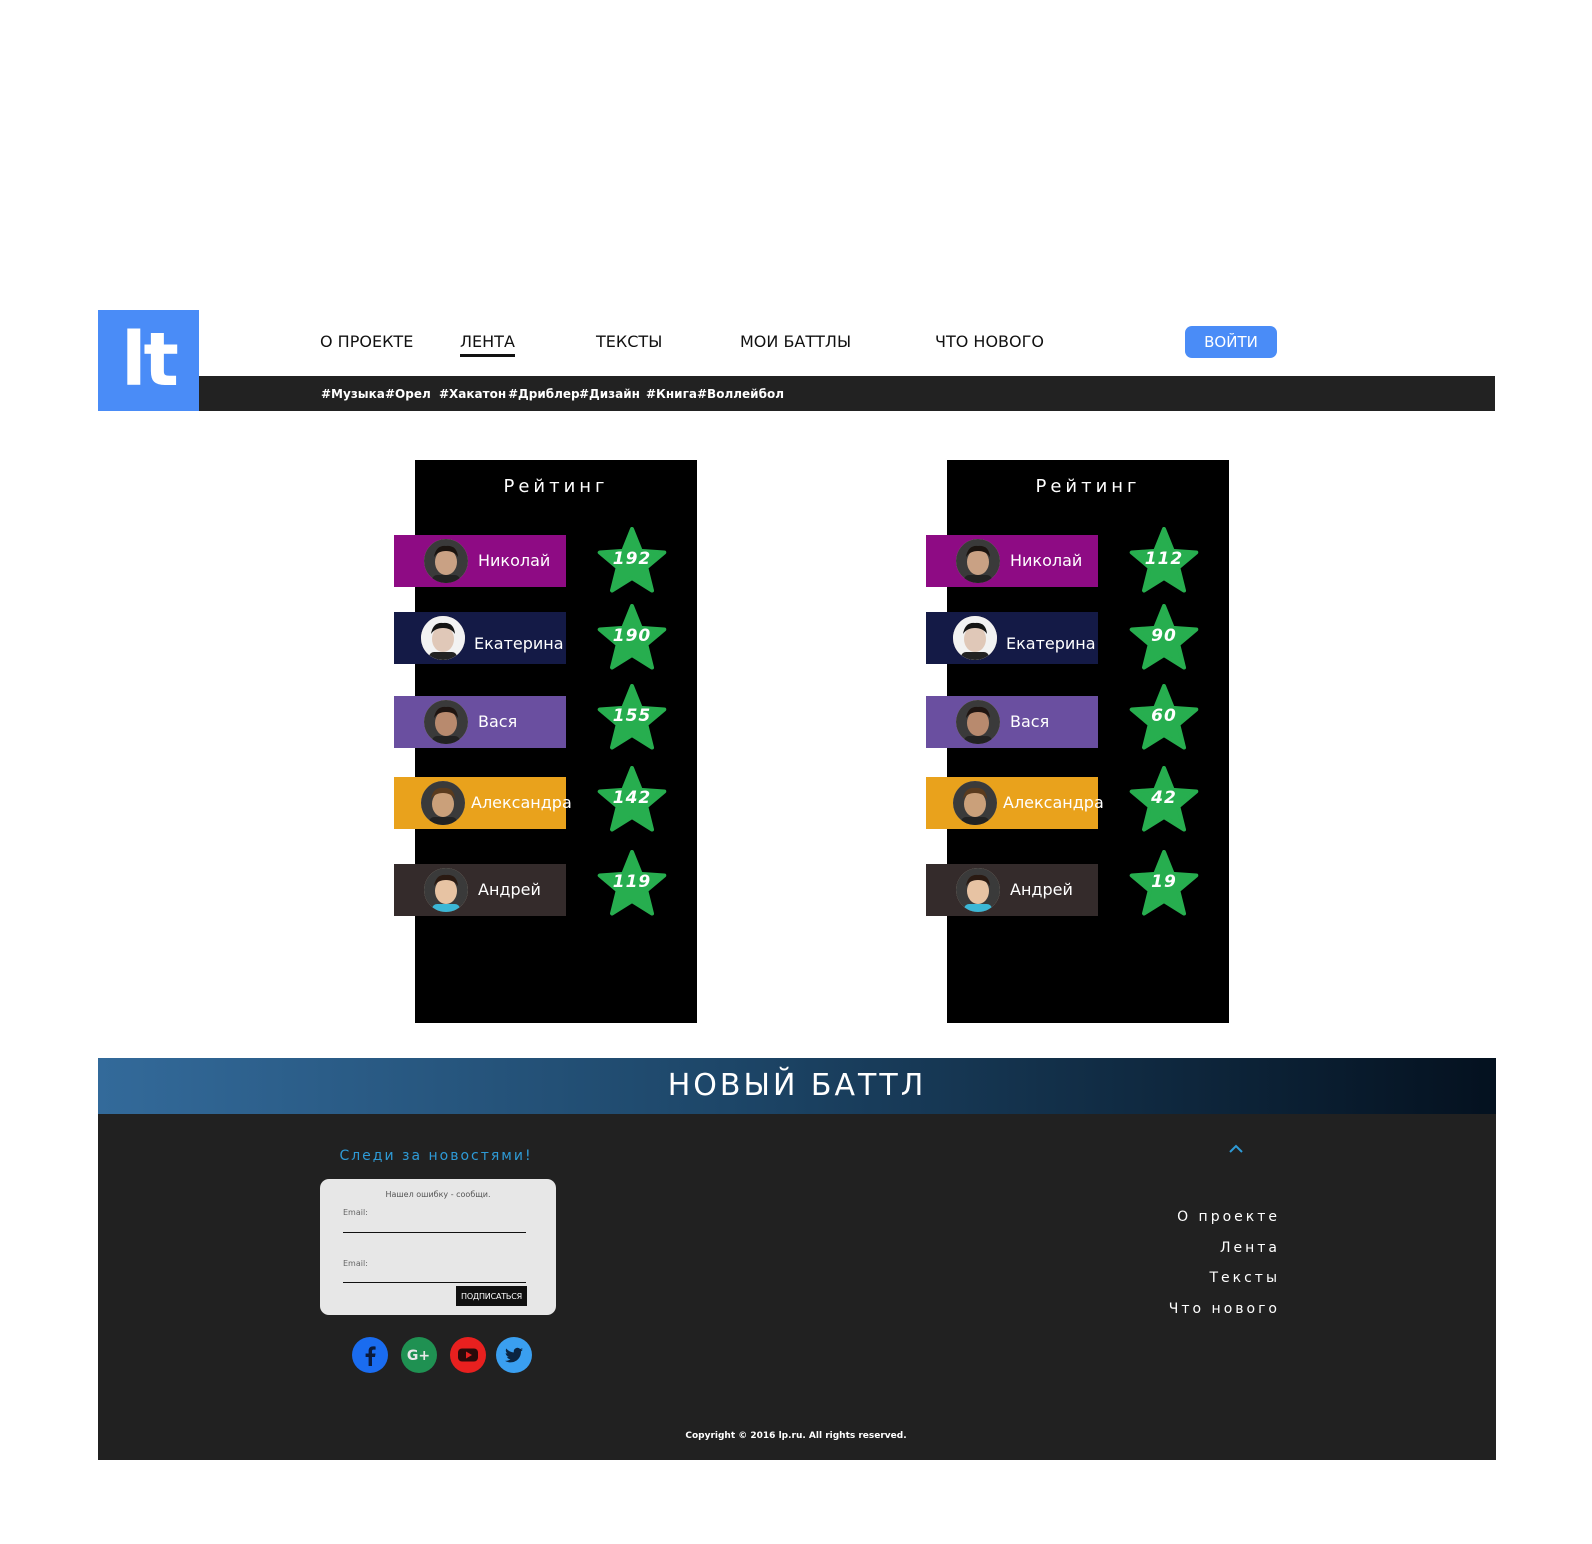 This screenshot has height=1544, width=1592. Describe the element at coordinates (514, 1355) in the screenshot. I see `twitter-icon` at that location.